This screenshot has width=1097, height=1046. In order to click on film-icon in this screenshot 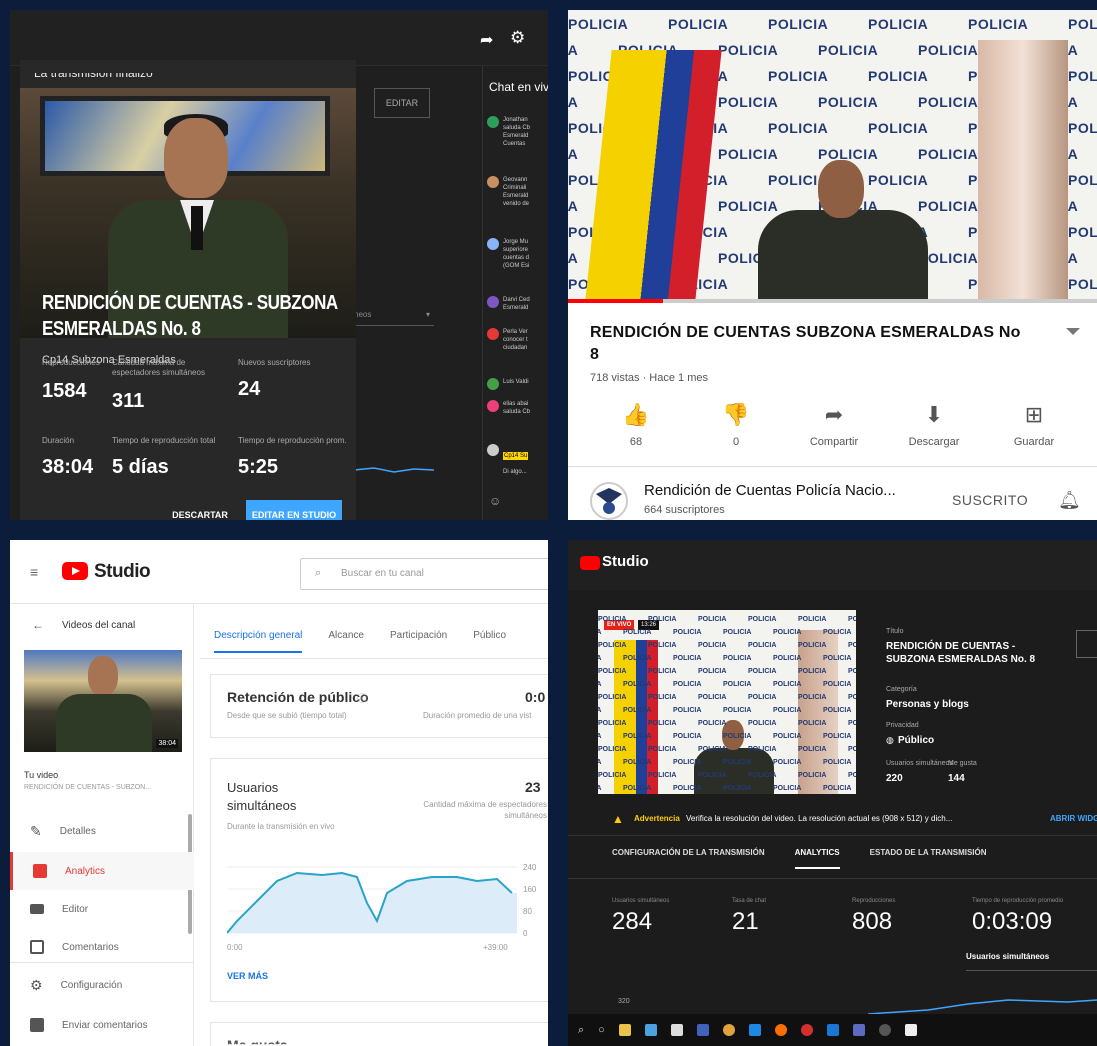, I will do `click(37, 909)`.